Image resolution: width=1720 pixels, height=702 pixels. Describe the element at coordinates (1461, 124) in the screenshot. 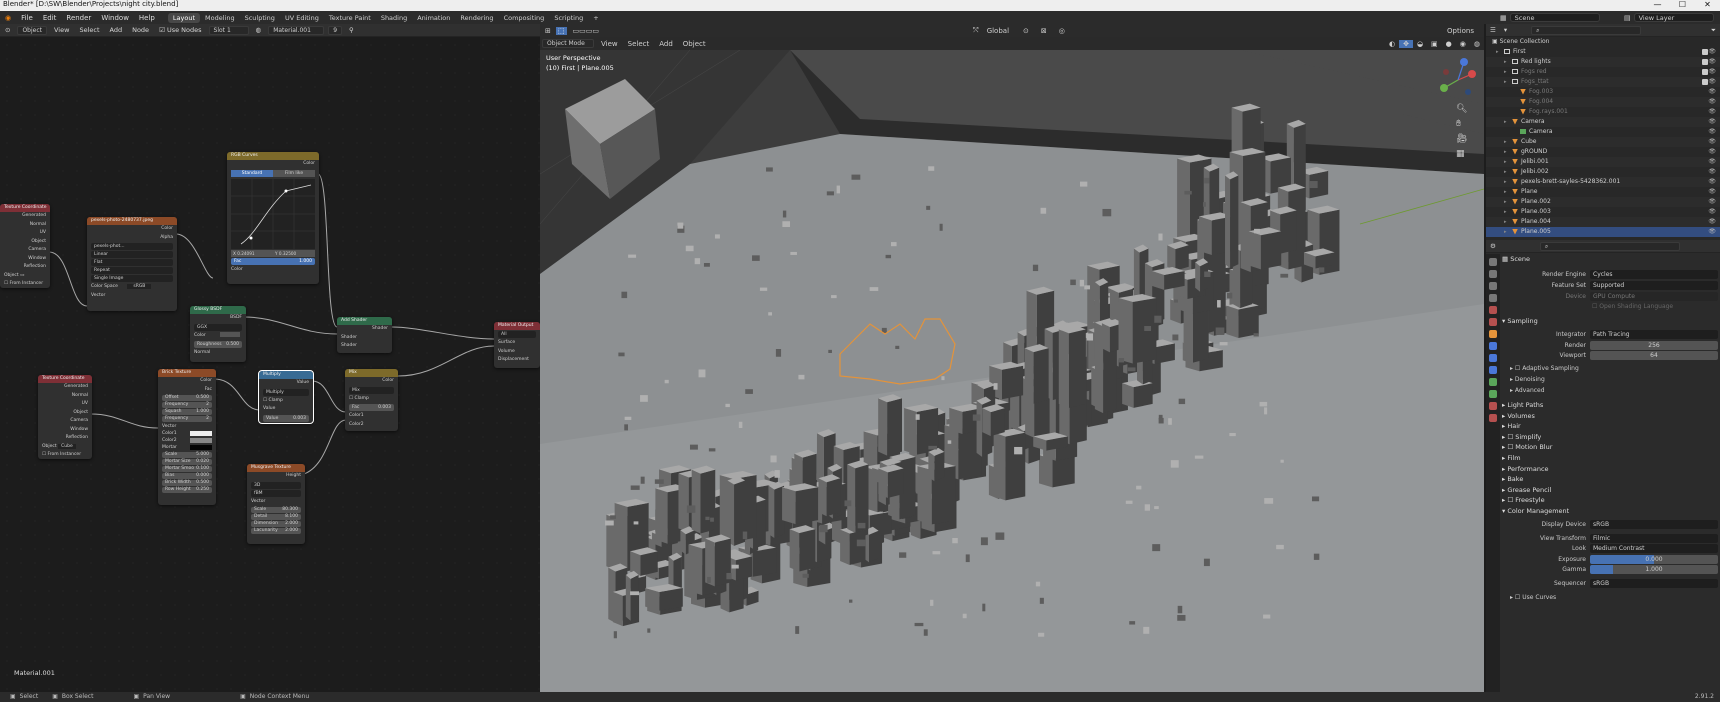

I see `pan-hand-icon: ✋︎` at that location.